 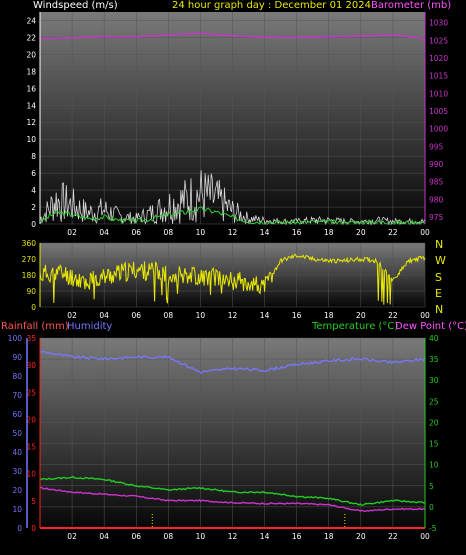 What do you see at coordinates (233, 536) in the screenshot?
I see `temp-x-tick-label: 12` at bounding box center [233, 536].